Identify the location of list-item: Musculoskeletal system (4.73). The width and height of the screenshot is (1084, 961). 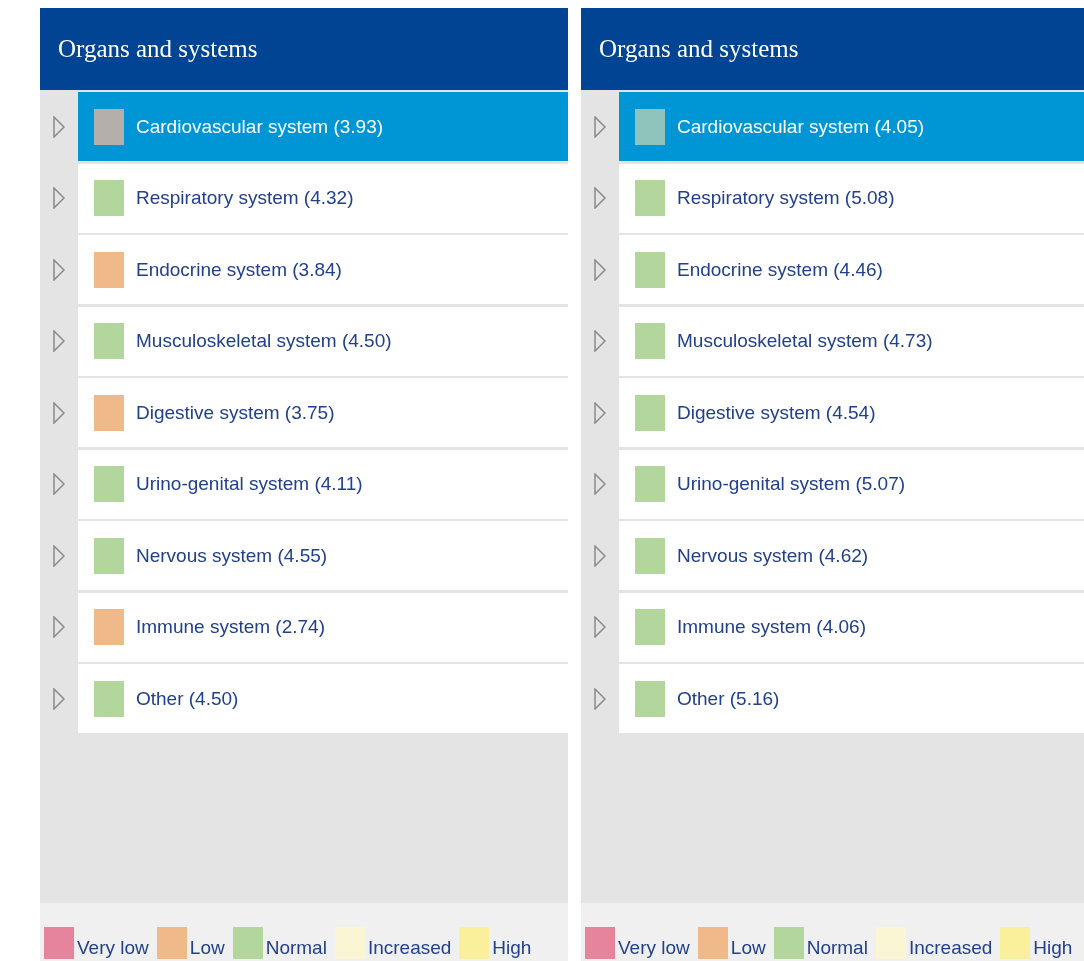
(851, 341).